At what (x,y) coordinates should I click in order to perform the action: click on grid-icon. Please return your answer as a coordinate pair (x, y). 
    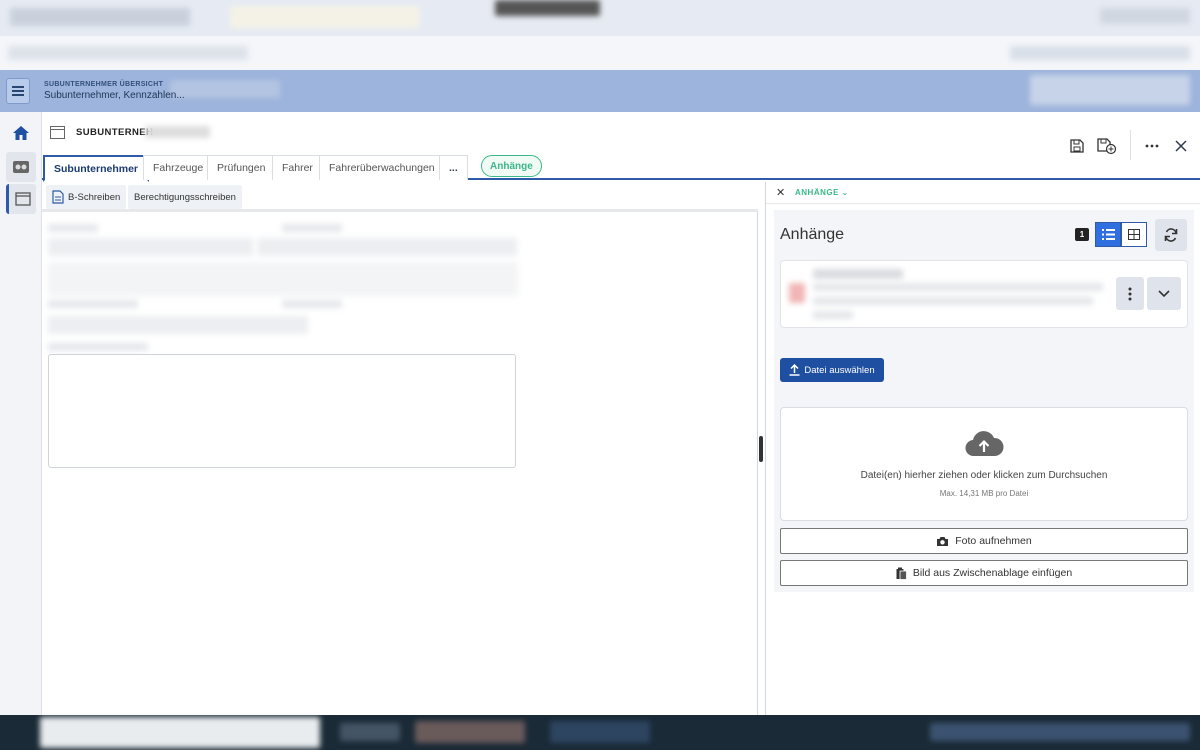
    Looking at the image, I should click on (1134, 234).